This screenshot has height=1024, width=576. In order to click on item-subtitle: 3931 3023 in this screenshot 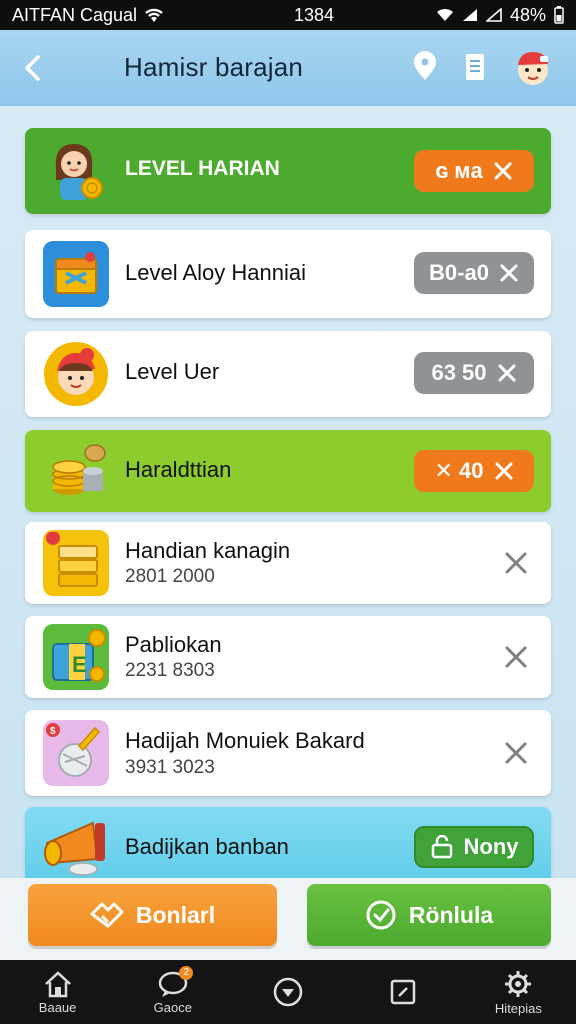, I will do `click(170, 767)`.